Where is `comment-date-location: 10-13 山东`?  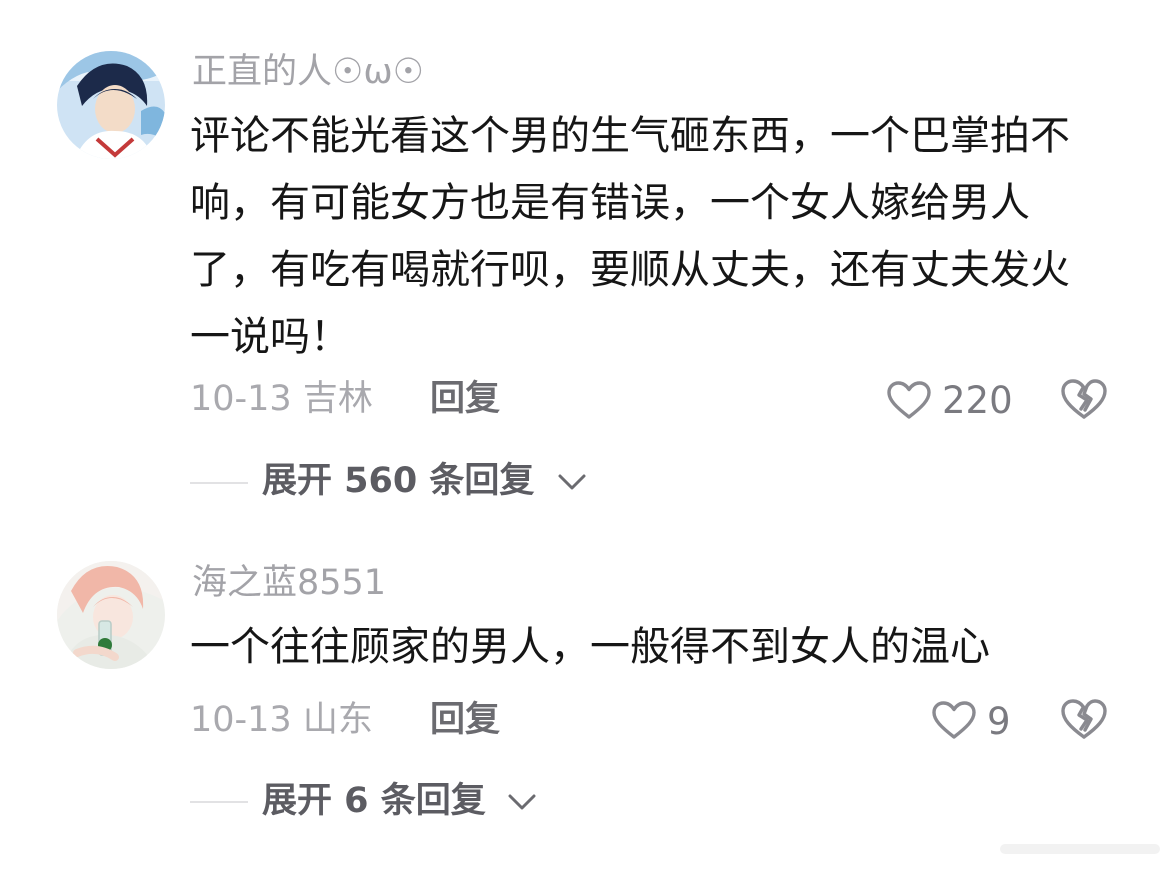
comment-date-location: 10-13 山东 is located at coordinates (281, 720).